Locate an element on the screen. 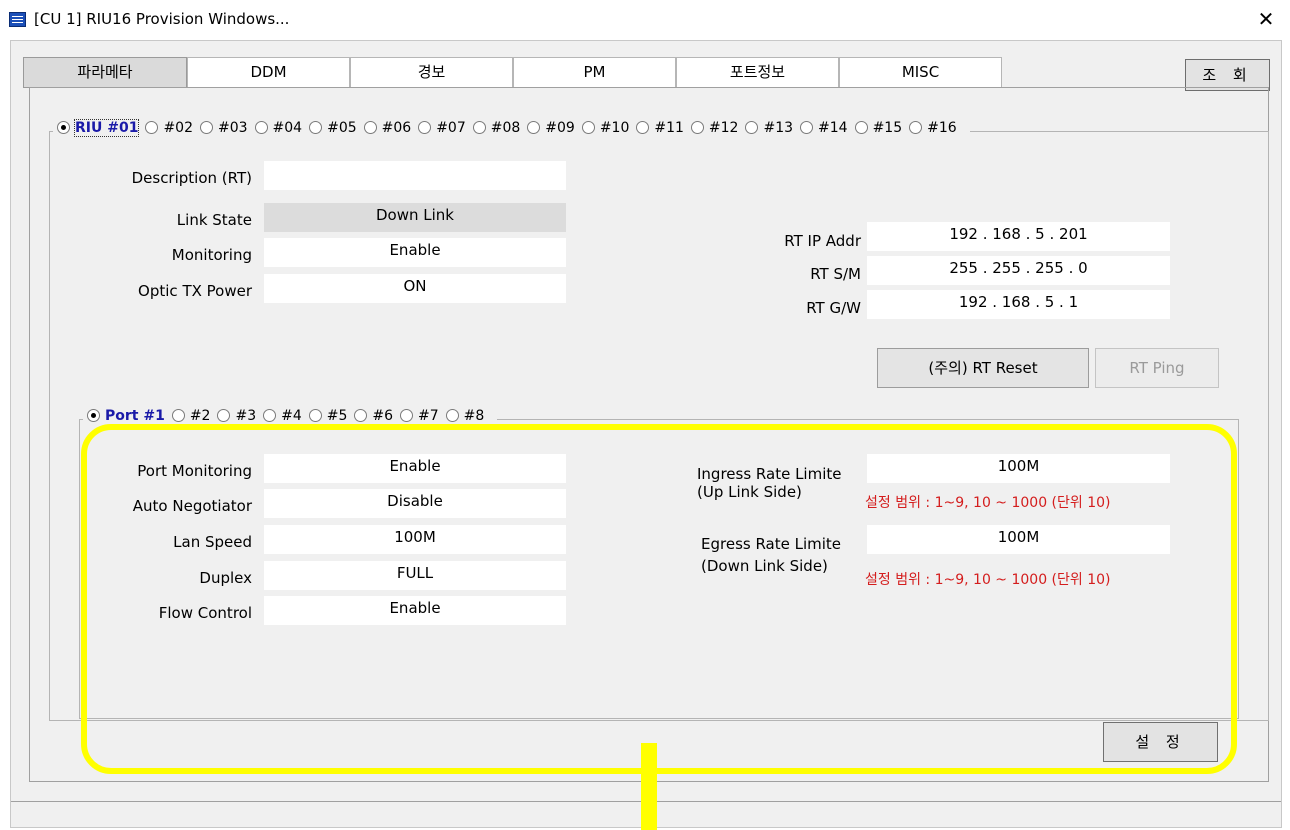 The height and width of the screenshot is (830, 1290). optic-tx-power-field: ON is located at coordinates (415, 288).